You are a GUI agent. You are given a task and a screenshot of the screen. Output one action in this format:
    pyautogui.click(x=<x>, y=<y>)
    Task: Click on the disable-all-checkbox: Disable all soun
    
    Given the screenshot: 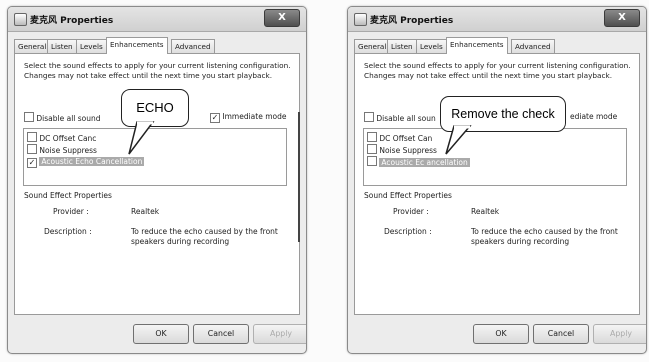 What is the action you would take?
    pyautogui.click(x=400, y=117)
    